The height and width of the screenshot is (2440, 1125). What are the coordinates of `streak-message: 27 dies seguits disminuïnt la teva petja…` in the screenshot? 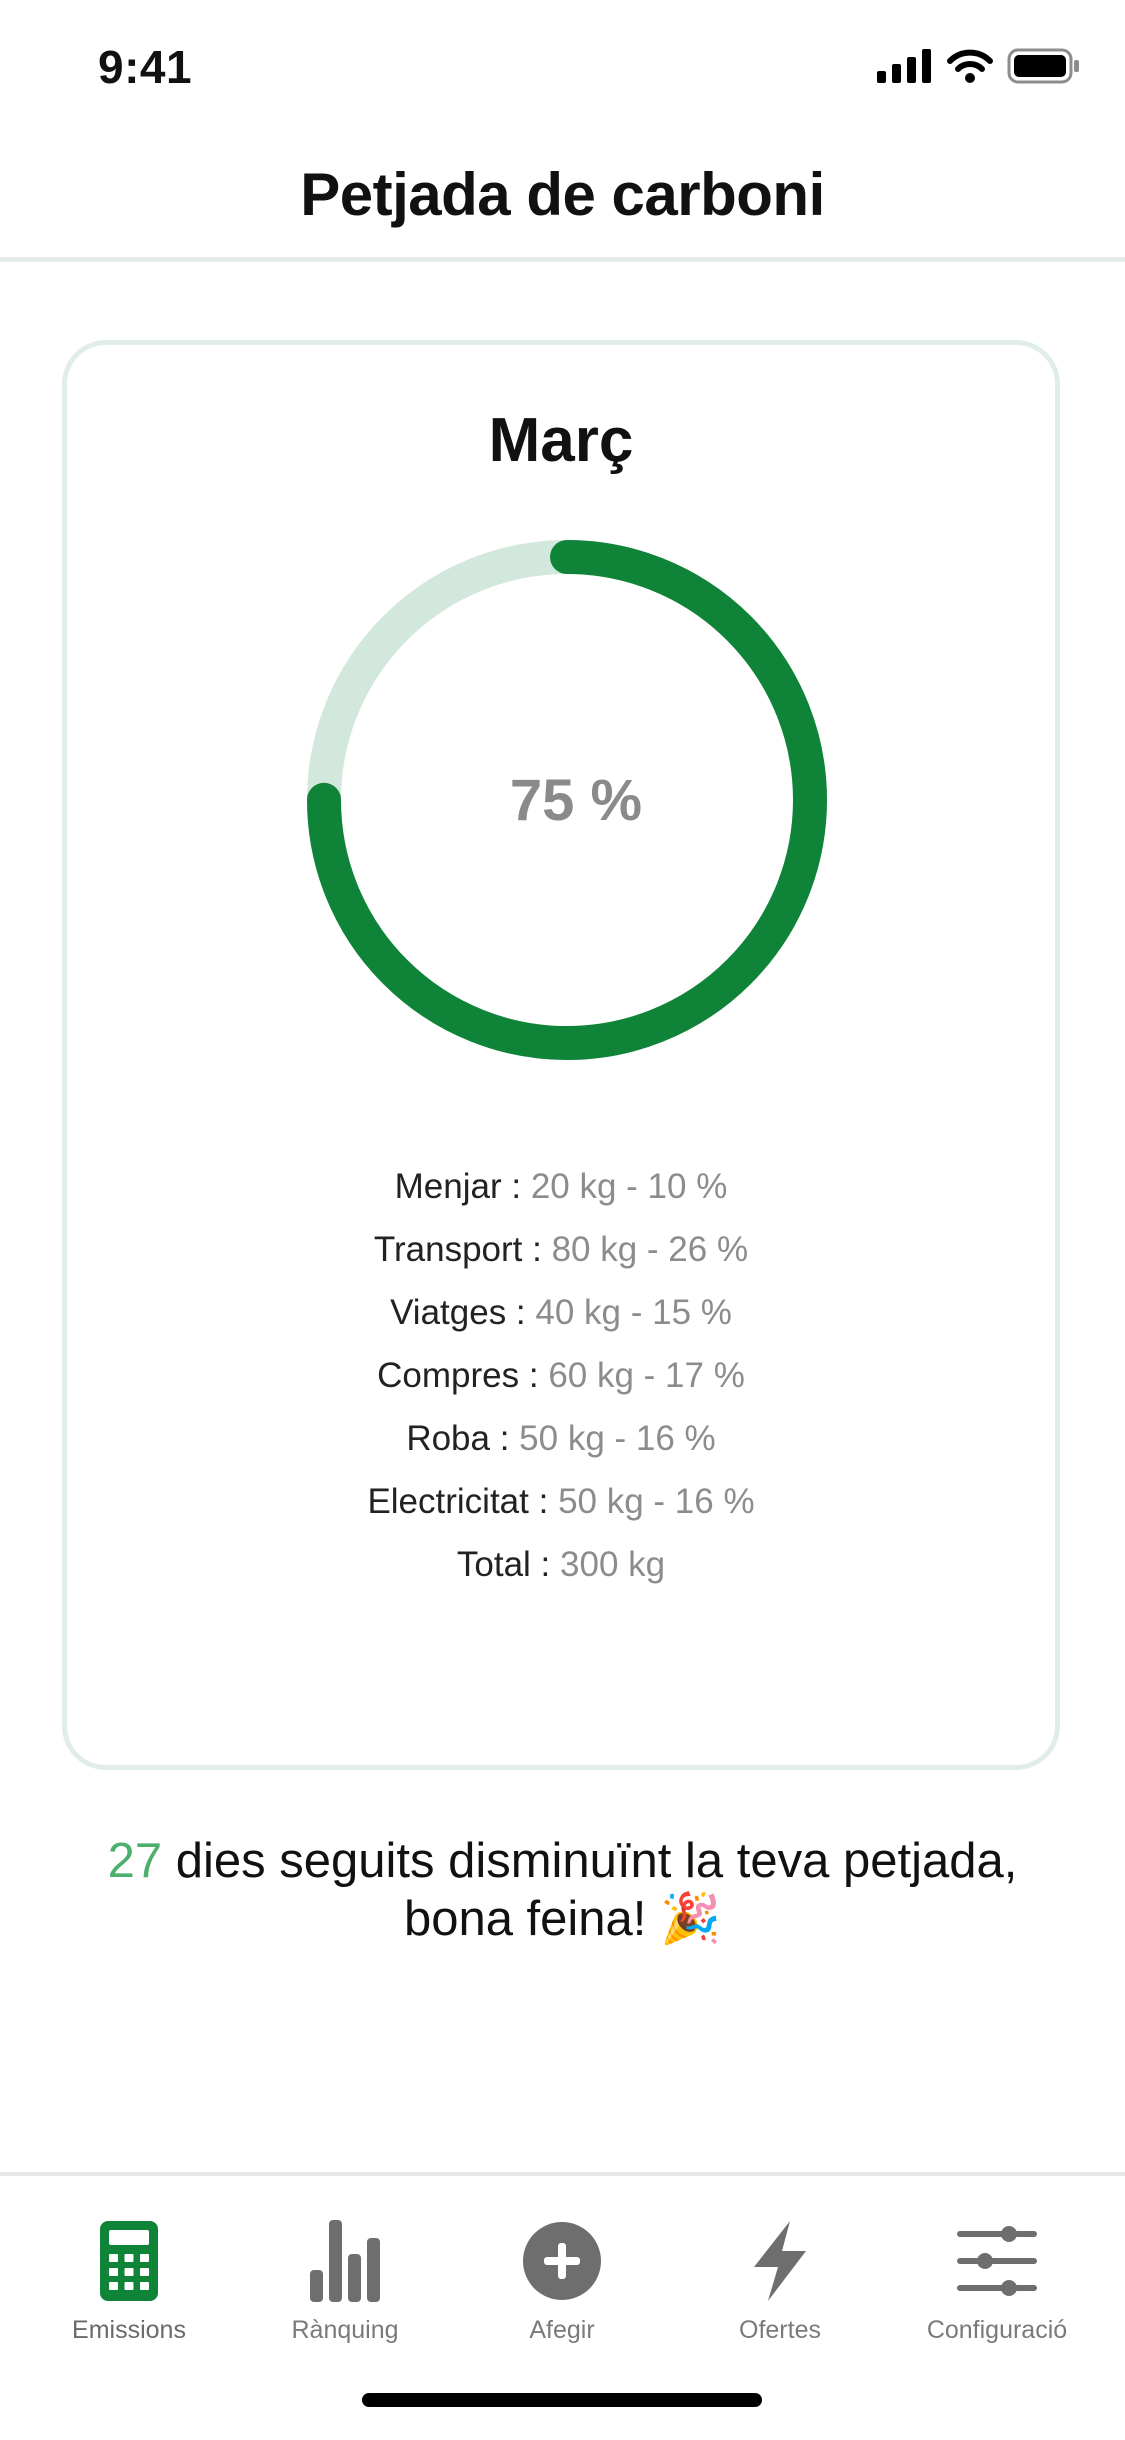 It's located at (562, 1890).